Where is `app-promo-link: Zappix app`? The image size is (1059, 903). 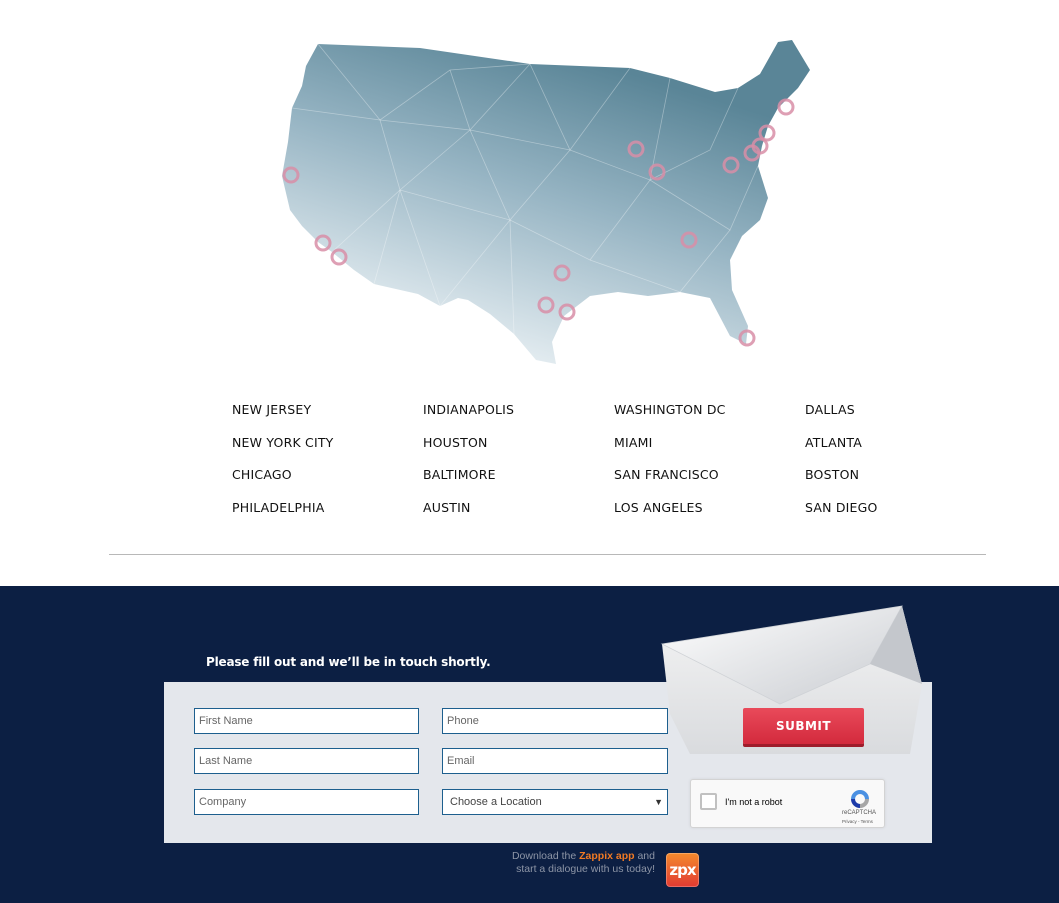
app-promo-link: Zappix app is located at coordinates (606, 856).